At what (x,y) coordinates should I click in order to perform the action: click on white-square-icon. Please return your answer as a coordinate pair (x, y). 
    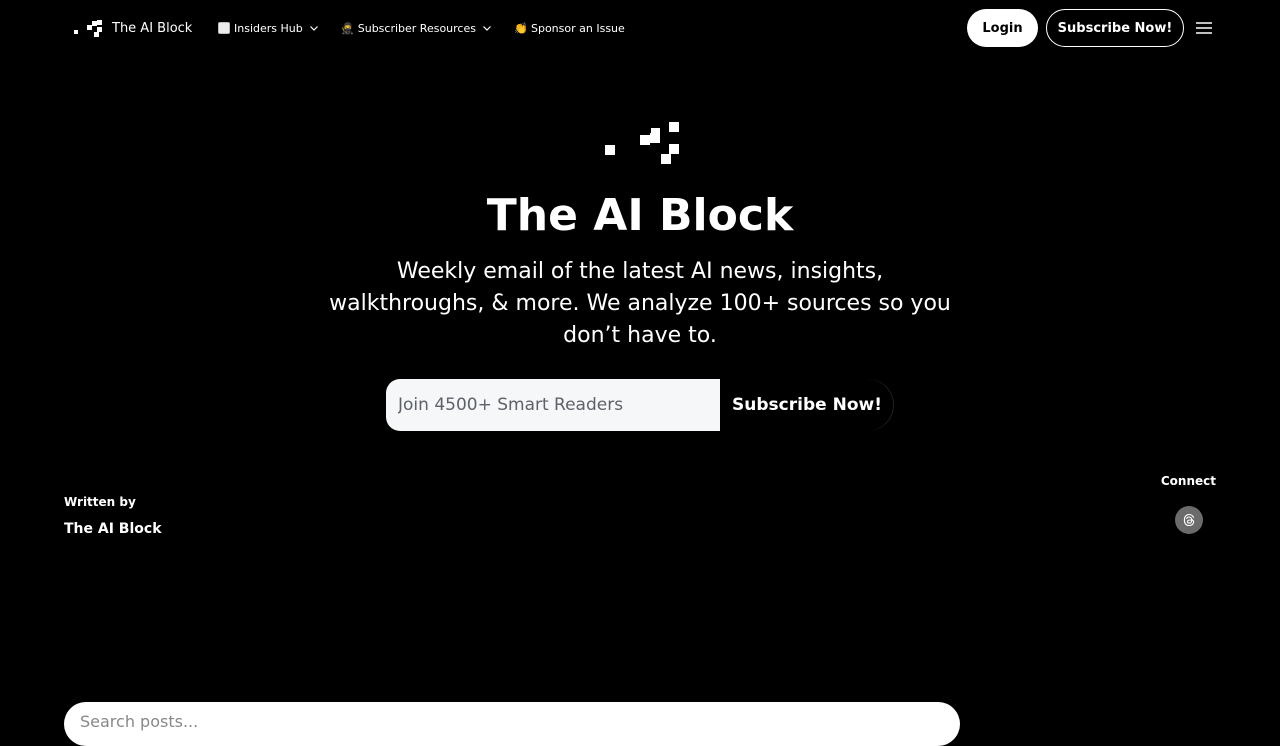
    Looking at the image, I should click on (224, 28).